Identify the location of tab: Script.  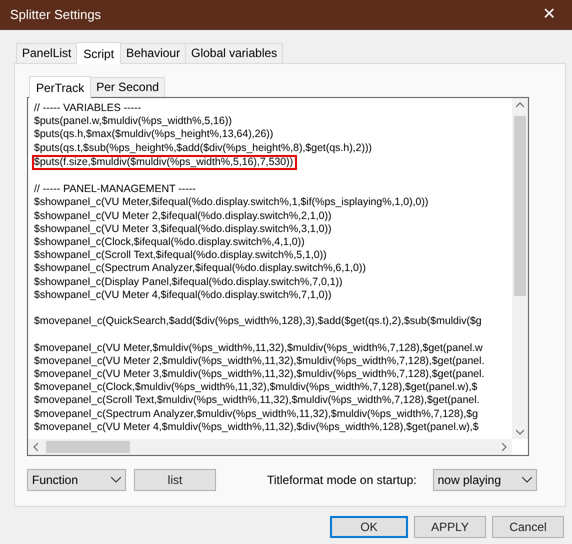
(99, 53).